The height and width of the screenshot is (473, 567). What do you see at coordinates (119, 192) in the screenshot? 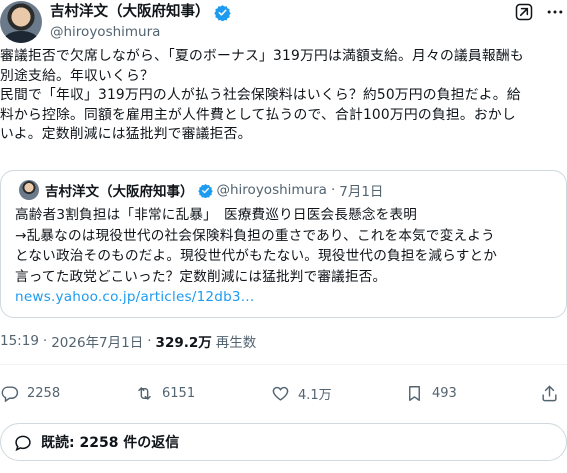
I see `quoted-author-name: 吉村洋文（大阪府知事）` at bounding box center [119, 192].